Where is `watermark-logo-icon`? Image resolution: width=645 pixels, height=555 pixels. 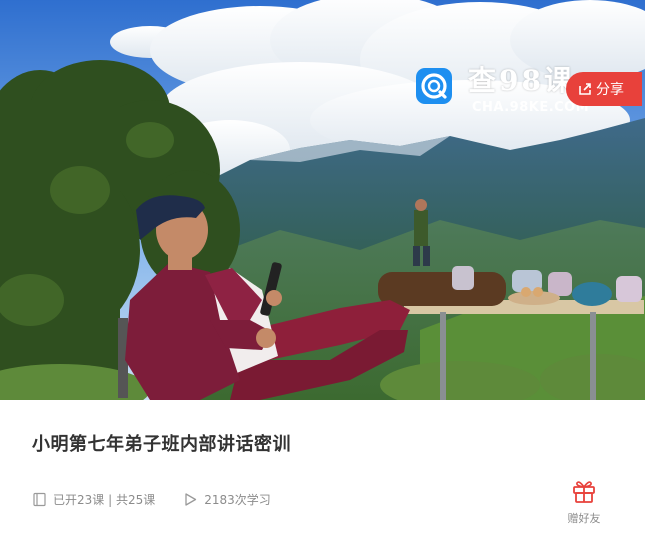
watermark-logo-icon is located at coordinates (434, 86).